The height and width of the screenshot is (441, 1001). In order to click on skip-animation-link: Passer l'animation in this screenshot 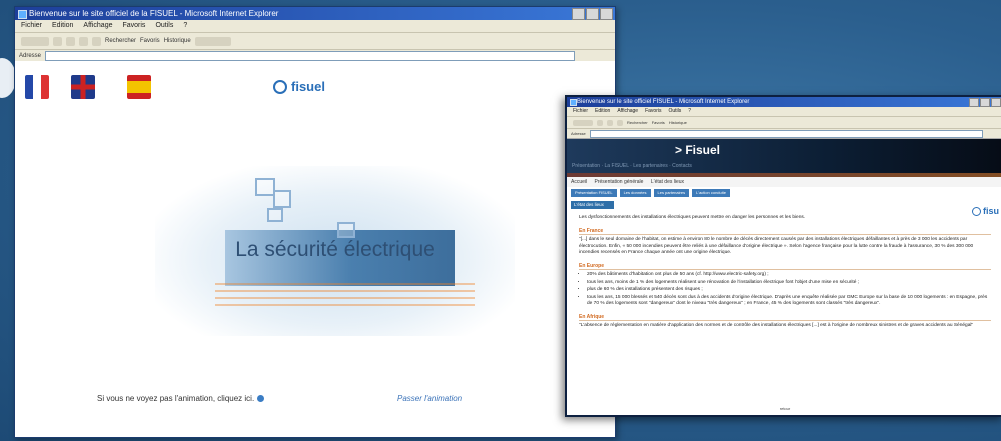, I will do `click(429, 398)`.